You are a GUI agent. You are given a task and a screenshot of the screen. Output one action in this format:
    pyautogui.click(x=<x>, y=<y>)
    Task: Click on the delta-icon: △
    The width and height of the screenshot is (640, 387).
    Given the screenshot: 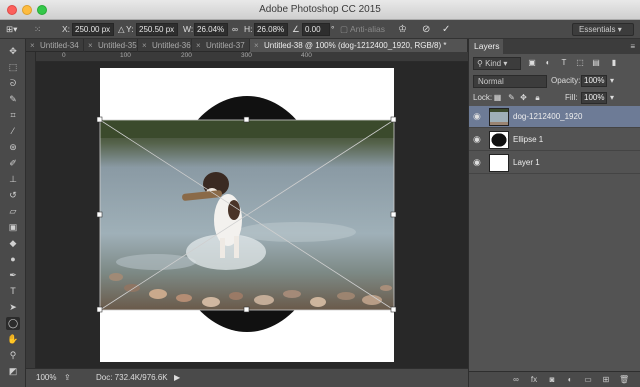 What is the action you would take?
    pyautogui.click(x=121, y=29)
    